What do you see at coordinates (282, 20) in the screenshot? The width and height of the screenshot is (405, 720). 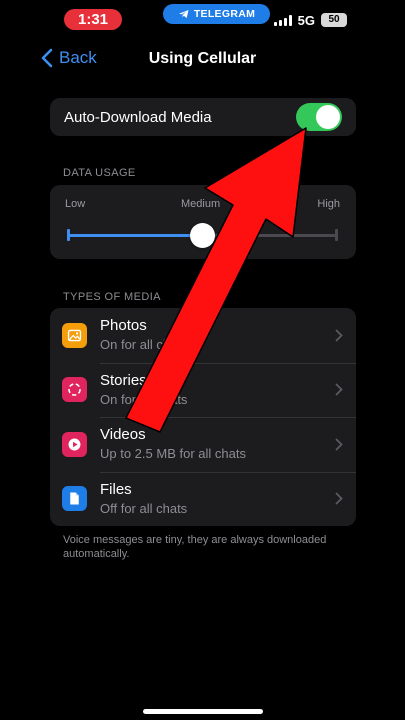 I see `signal-icon` at bounding box center [282, 20].